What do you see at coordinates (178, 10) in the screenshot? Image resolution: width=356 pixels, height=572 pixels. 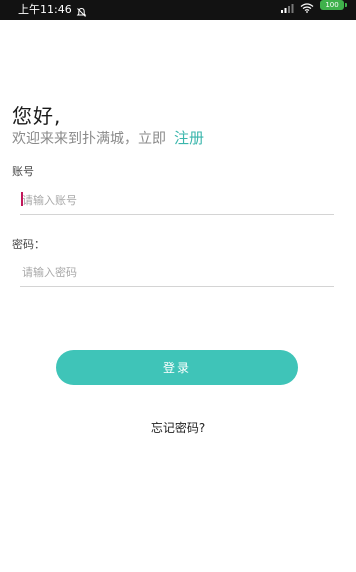 I see `status-bar: 上午11:46 100` at bounding box center [178, 10].